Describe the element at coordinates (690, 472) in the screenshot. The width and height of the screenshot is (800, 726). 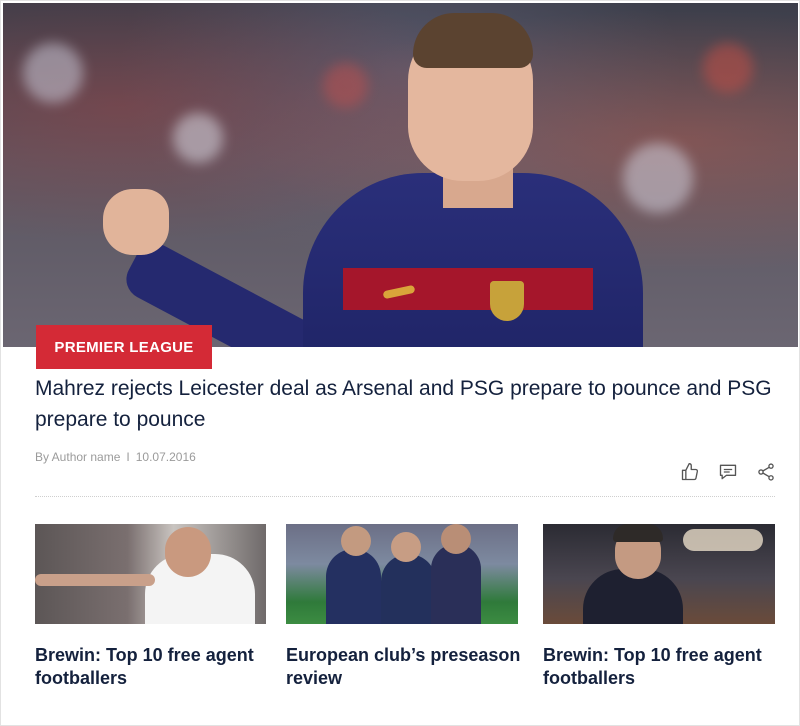
I see `thumbs-up-icon` at that location.